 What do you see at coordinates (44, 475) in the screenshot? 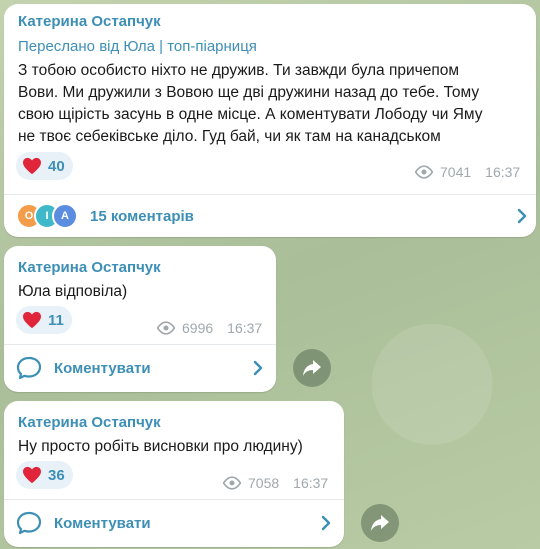
I see `heart-reaction: 36` at bounding box center [44, 475].